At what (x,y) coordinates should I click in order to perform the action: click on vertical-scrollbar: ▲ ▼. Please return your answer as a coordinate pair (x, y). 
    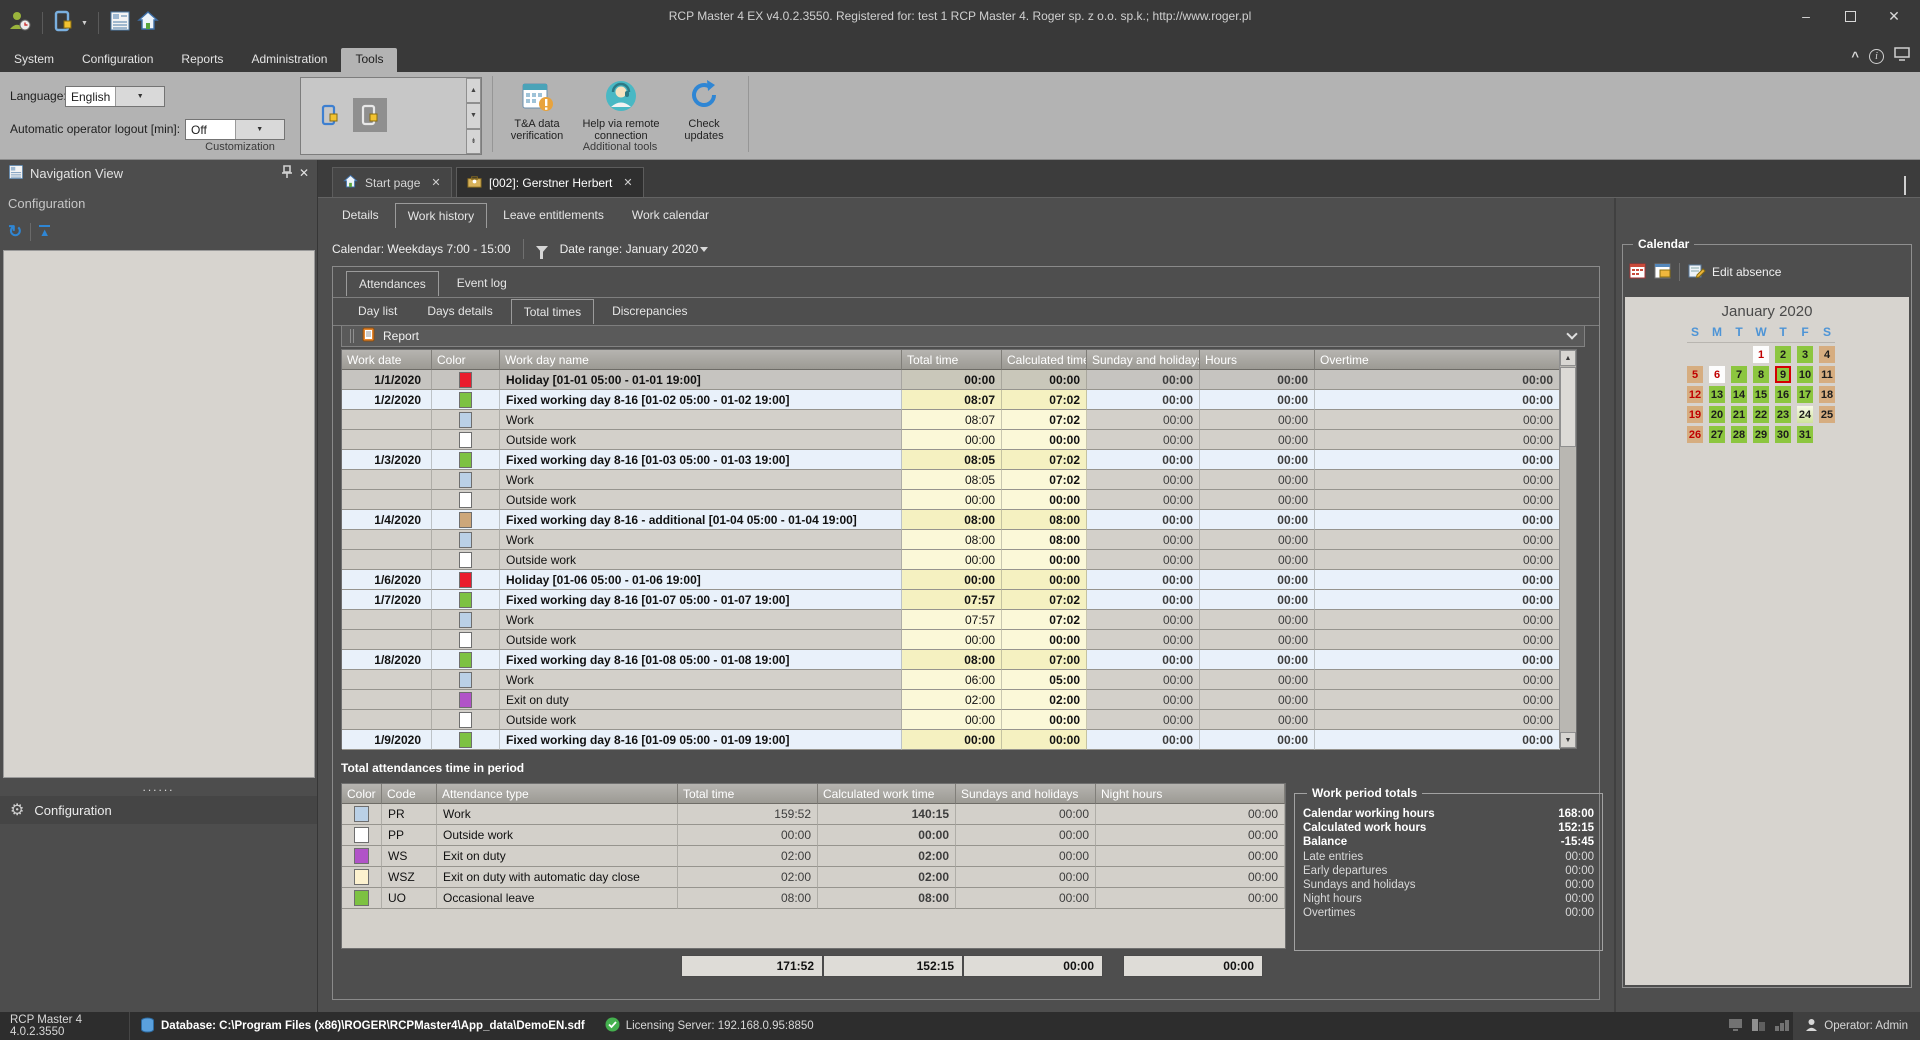
    Looking at the image, I should click on (1567, 549).